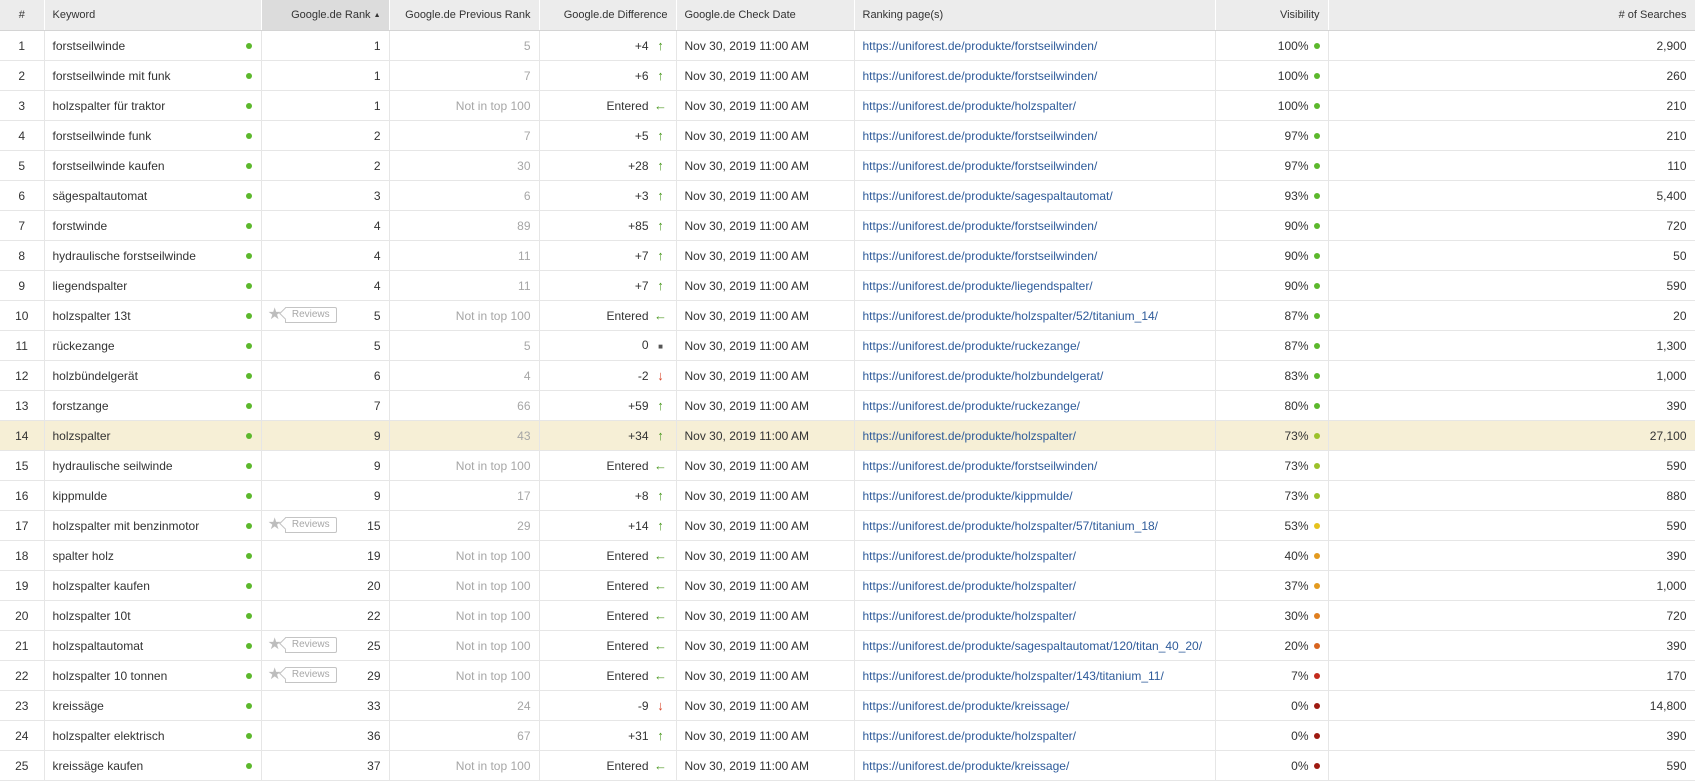  Describe the element at coordinates (153, 195) in the screenshot. I see `keyword-cell: sägespaltautomat` at that location.